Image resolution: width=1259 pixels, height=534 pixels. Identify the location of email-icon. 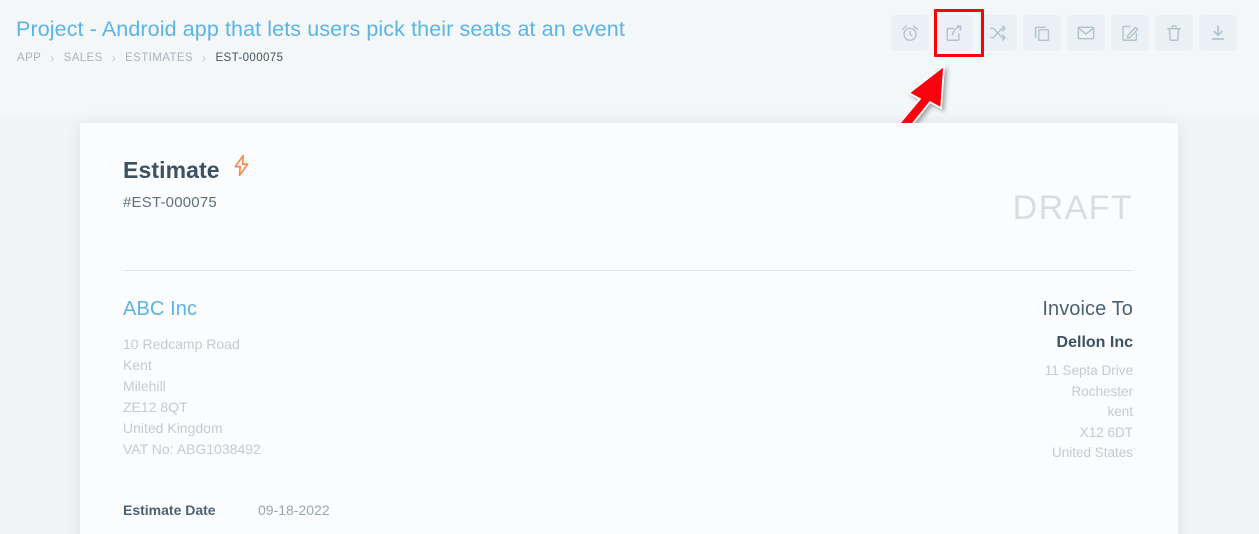
(1086, 33).